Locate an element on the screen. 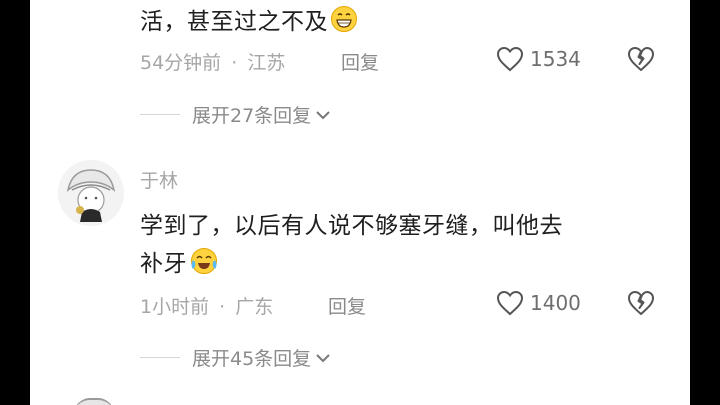  username: 于林 is located at coordinates (159, 179).